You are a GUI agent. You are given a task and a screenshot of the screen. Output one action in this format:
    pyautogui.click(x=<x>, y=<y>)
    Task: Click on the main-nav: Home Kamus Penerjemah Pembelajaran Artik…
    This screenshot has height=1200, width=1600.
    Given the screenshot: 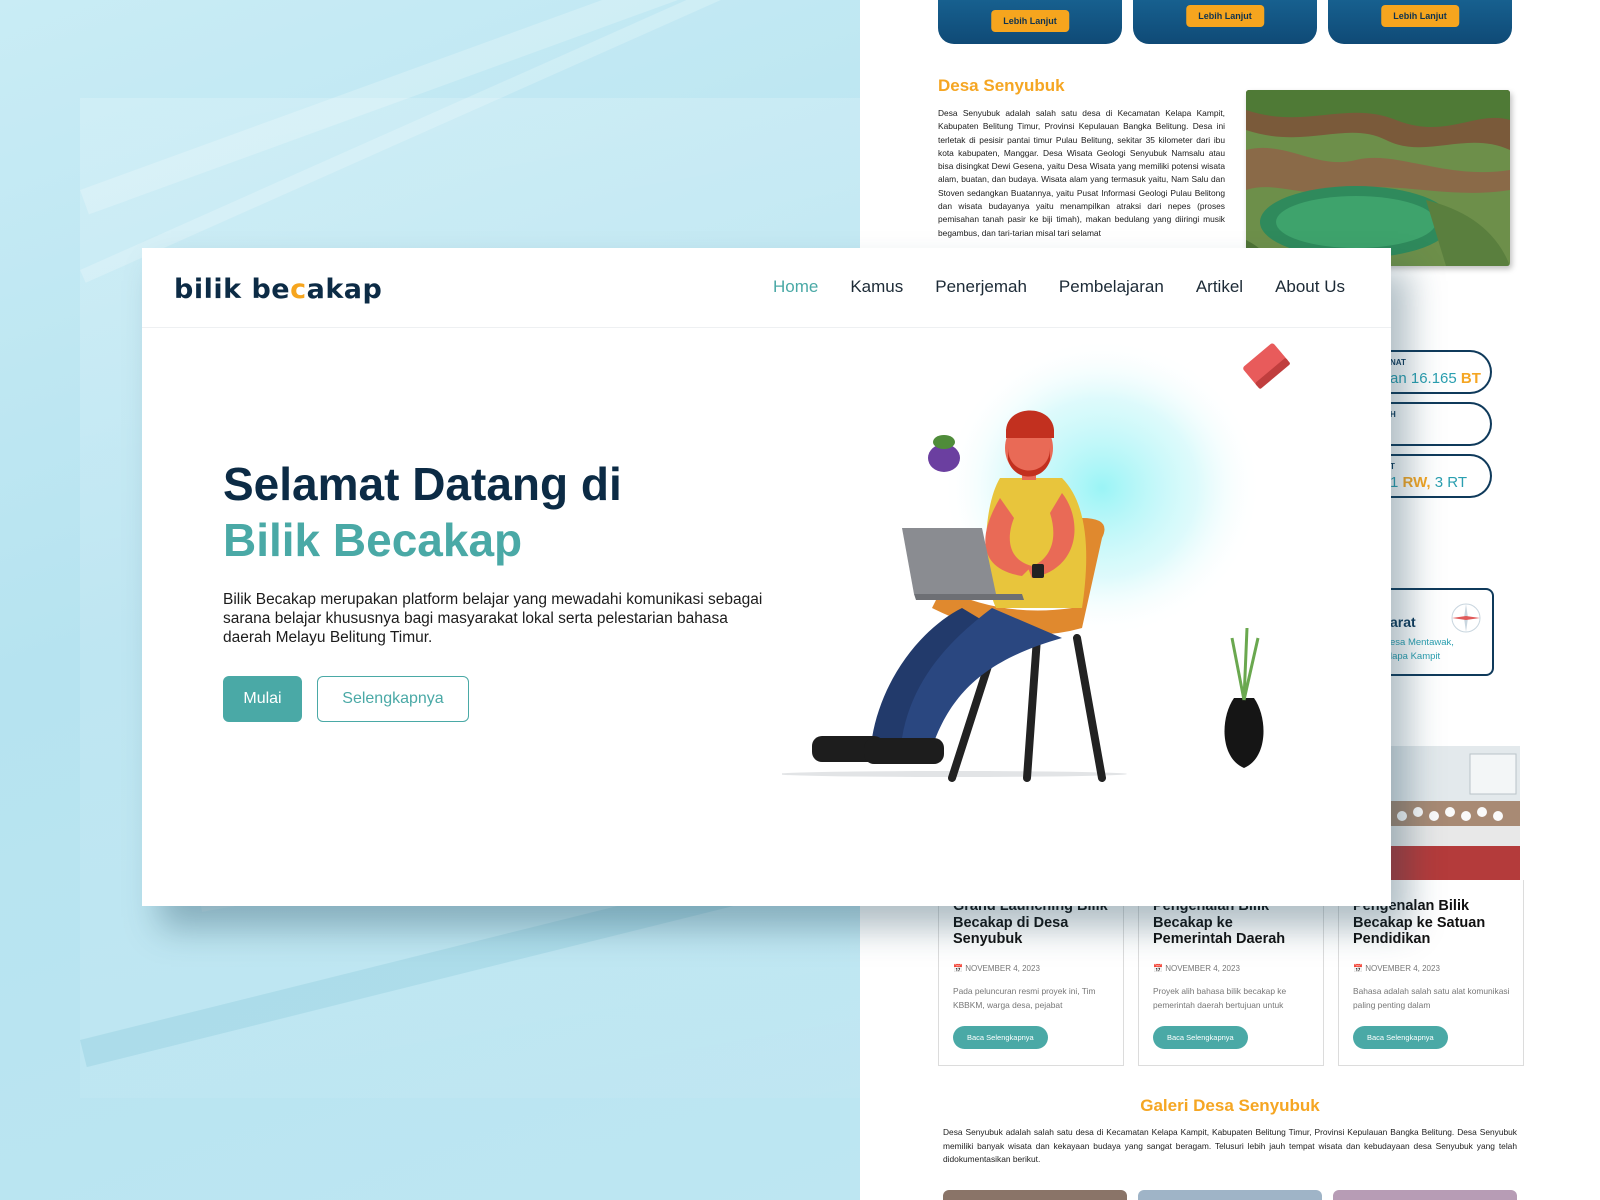 What is the action you would take?
    pyautogui.click(x=1059, y=287)
    